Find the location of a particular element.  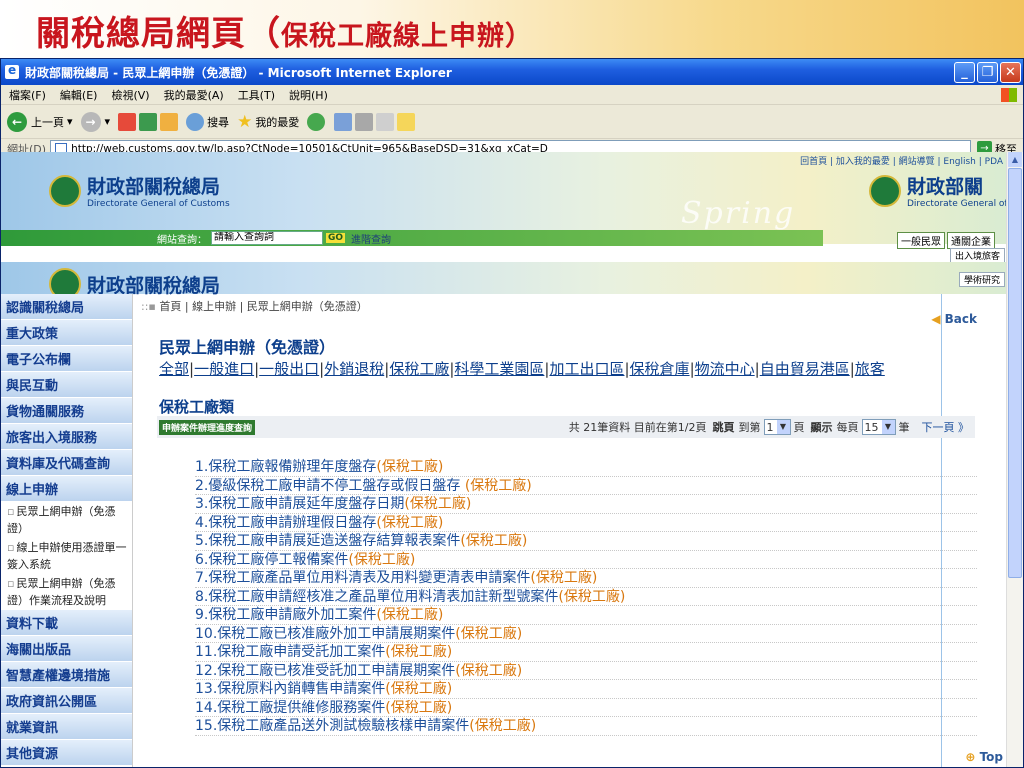

menu-tools: 工具(T) is located at coordinates (256, 95).